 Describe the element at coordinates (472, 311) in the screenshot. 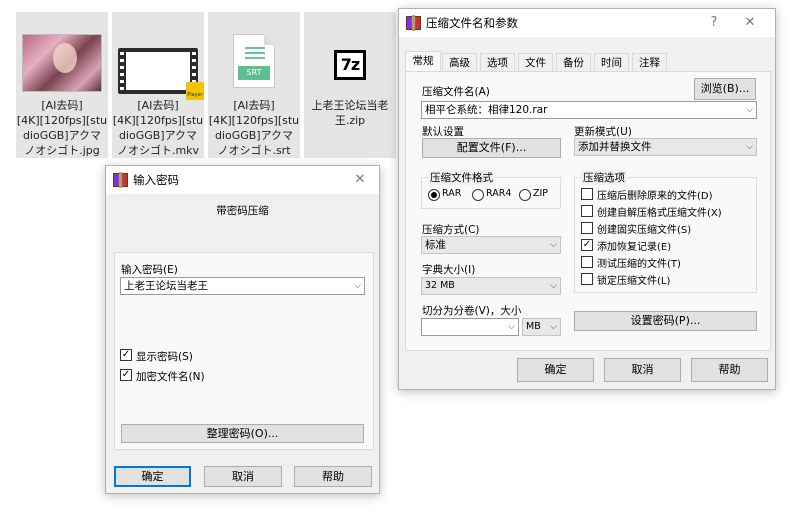

I see `split-label: 切分为分卷(V)，大小` at that location.